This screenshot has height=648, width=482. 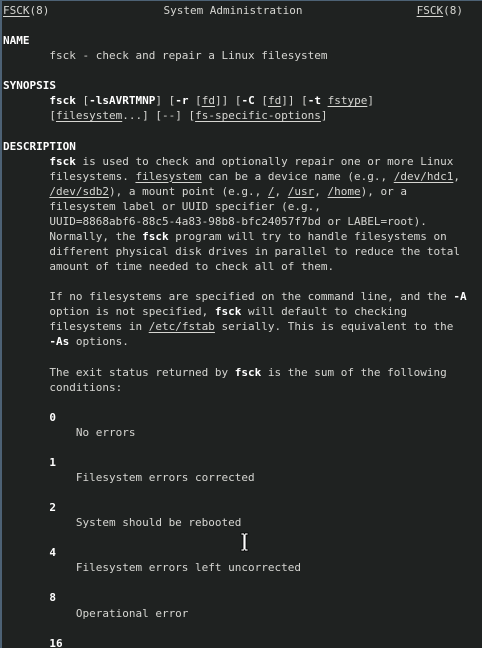 What do you see at coordinates (242, 597) in the screenshot?
I see `man-line: 8` at bounding box center [242, 597].